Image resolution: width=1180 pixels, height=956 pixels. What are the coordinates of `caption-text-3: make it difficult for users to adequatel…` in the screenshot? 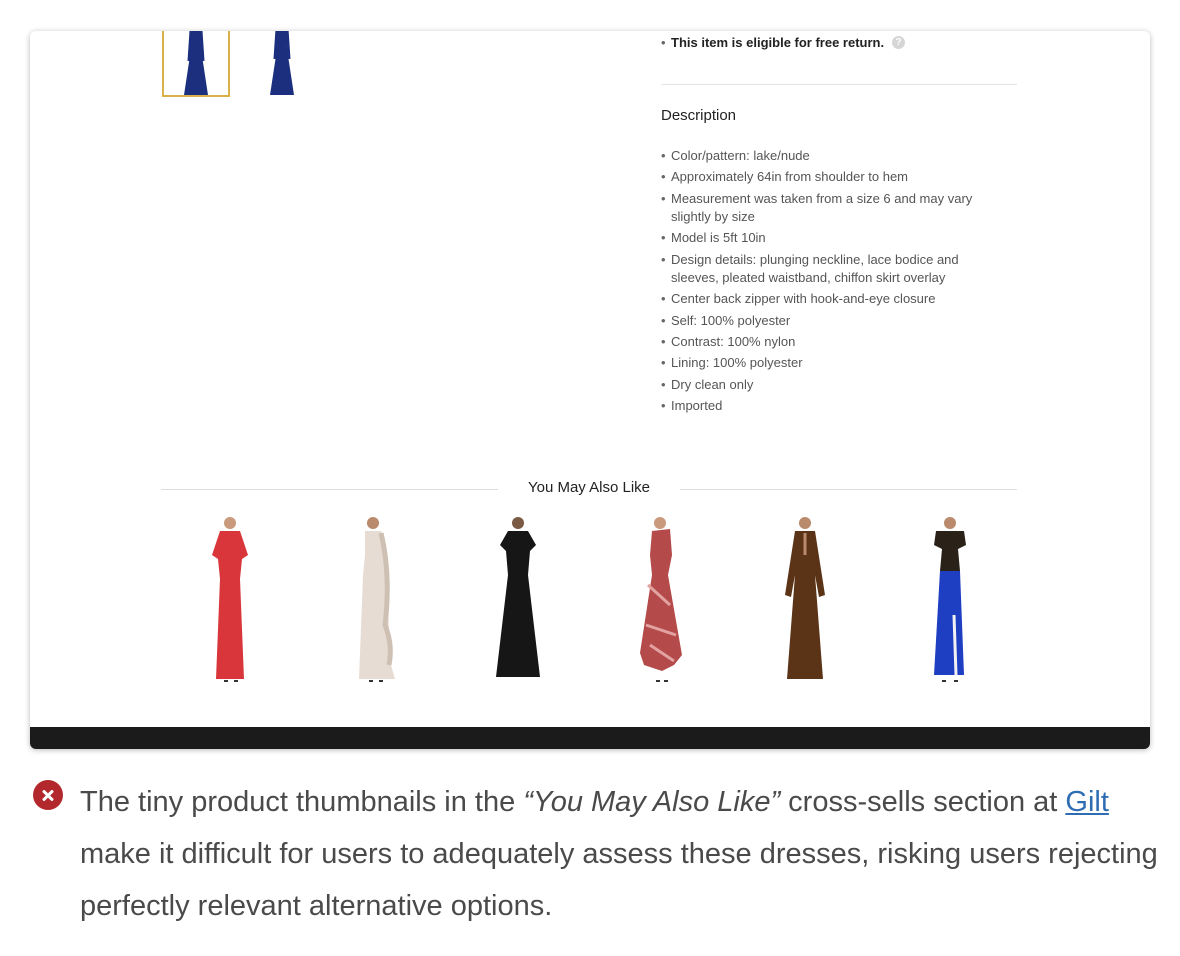 It's located at (619, 880).